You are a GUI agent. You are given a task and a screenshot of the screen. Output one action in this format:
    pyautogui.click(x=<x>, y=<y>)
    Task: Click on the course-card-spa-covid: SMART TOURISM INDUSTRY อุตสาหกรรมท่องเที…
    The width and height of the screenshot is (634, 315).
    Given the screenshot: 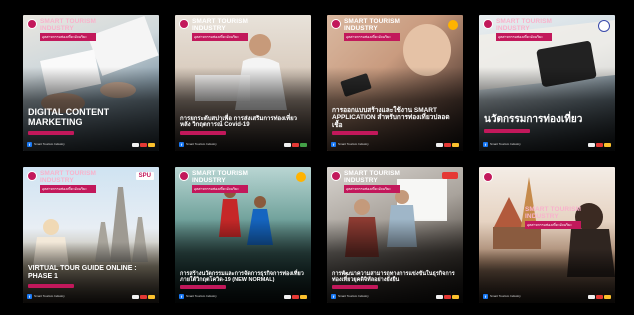 What is the action you would take?
    pyautogui.click(x=243, y=83)
    